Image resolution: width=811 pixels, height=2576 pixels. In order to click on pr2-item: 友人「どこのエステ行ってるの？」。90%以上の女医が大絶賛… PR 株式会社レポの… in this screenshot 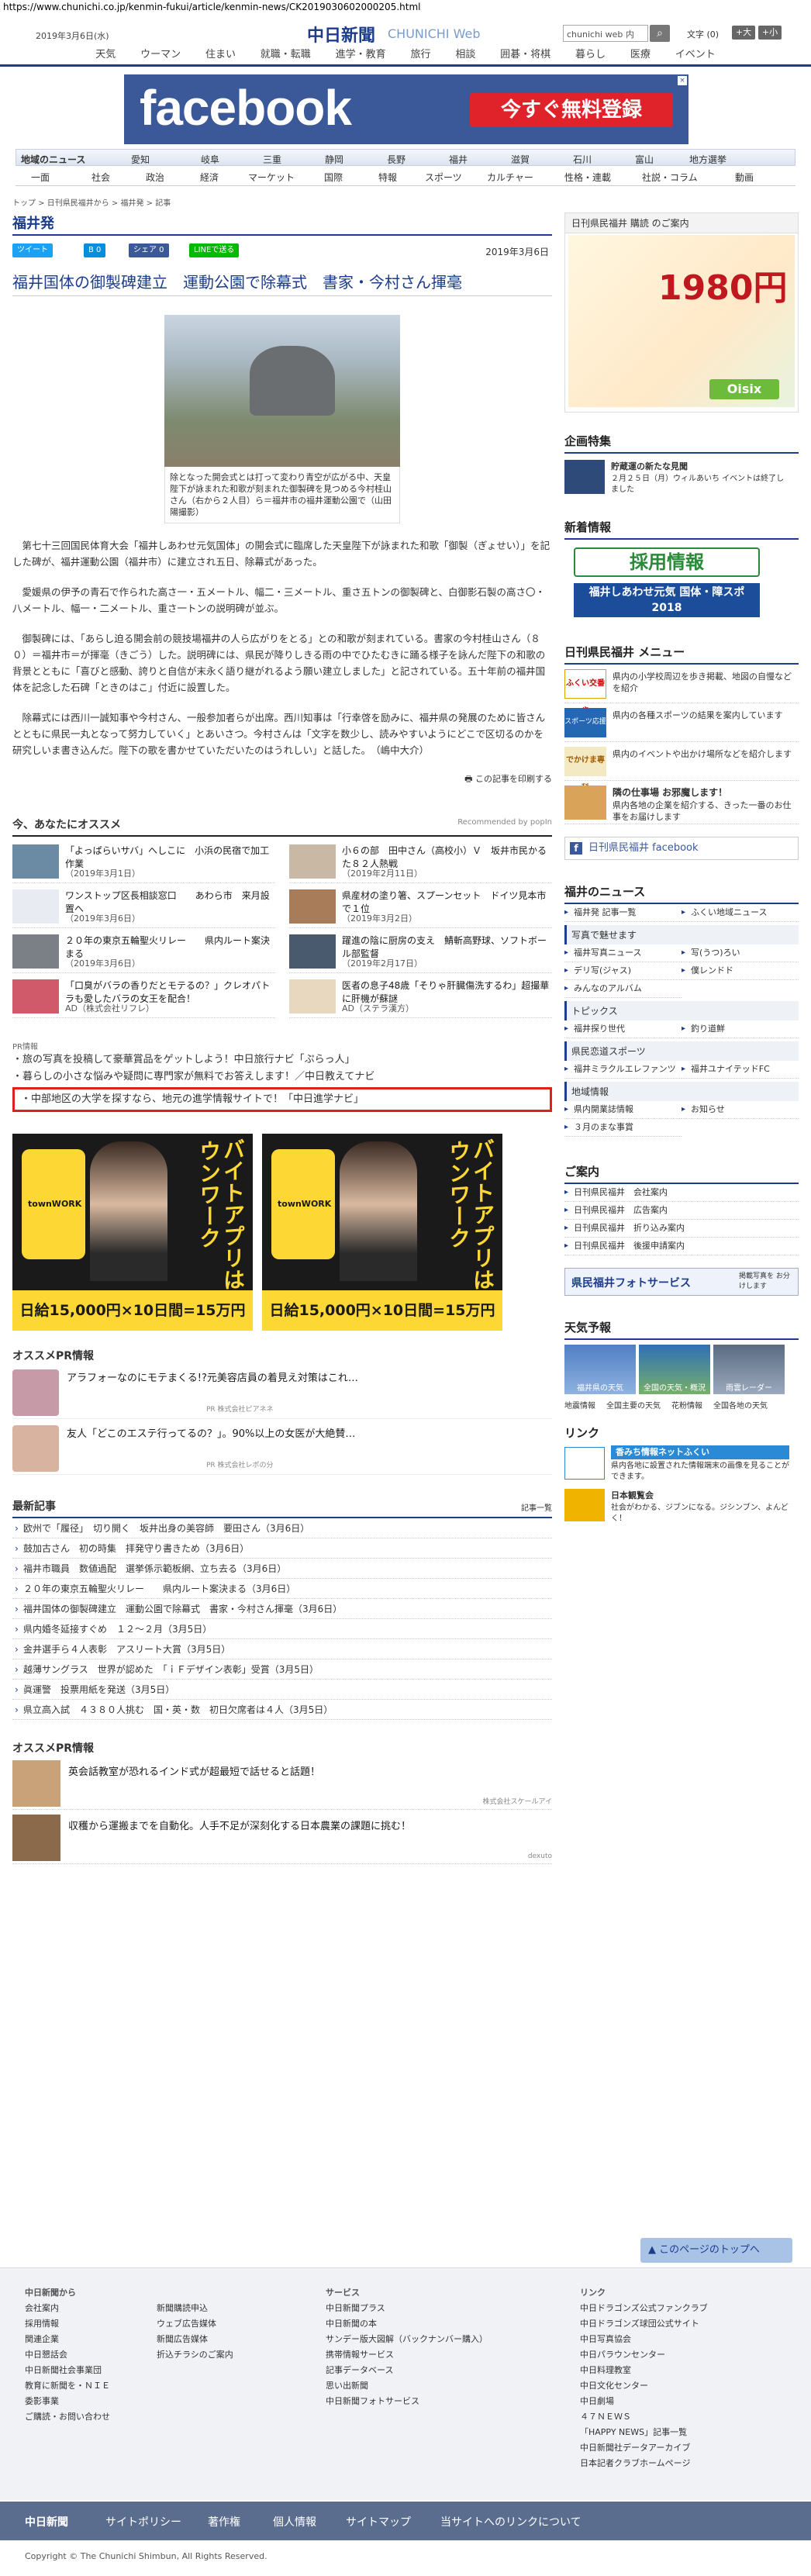, I will do `click(282, 1447)`.